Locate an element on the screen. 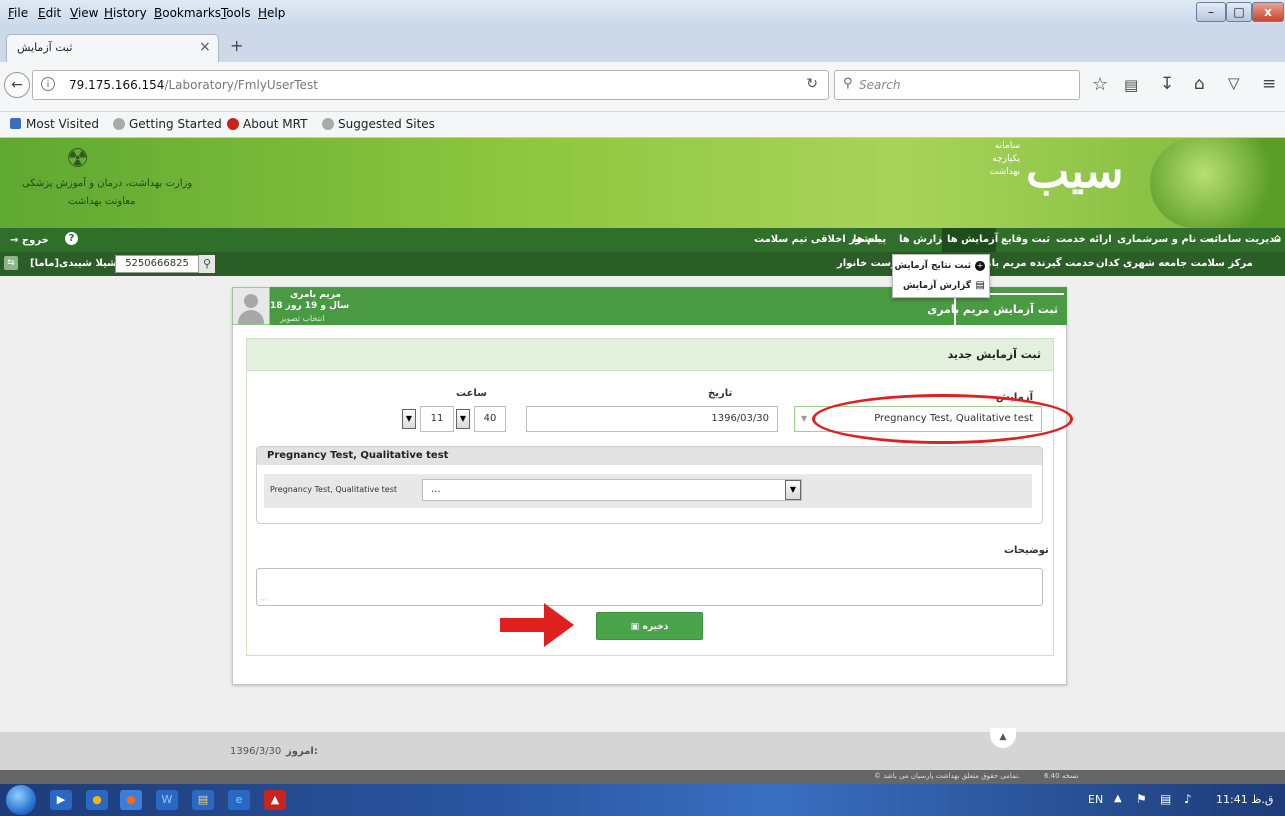 The width and height of the screenshot is (1285, 816). menu-tools: Tools is located at coordinates (236, 13).